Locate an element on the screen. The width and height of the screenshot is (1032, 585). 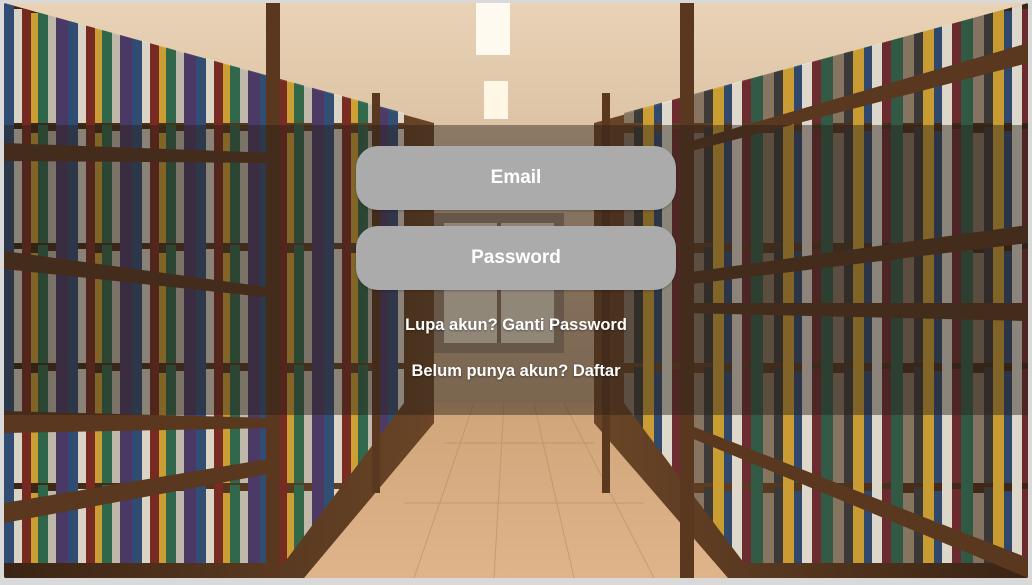
password-placeholder: Password is located at coordinates (516, 257).